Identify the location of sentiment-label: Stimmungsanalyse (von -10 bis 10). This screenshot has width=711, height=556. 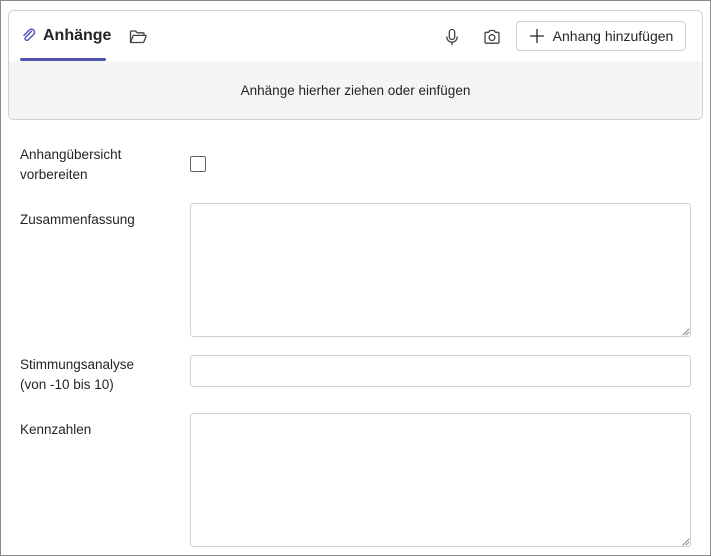
(77, 375).